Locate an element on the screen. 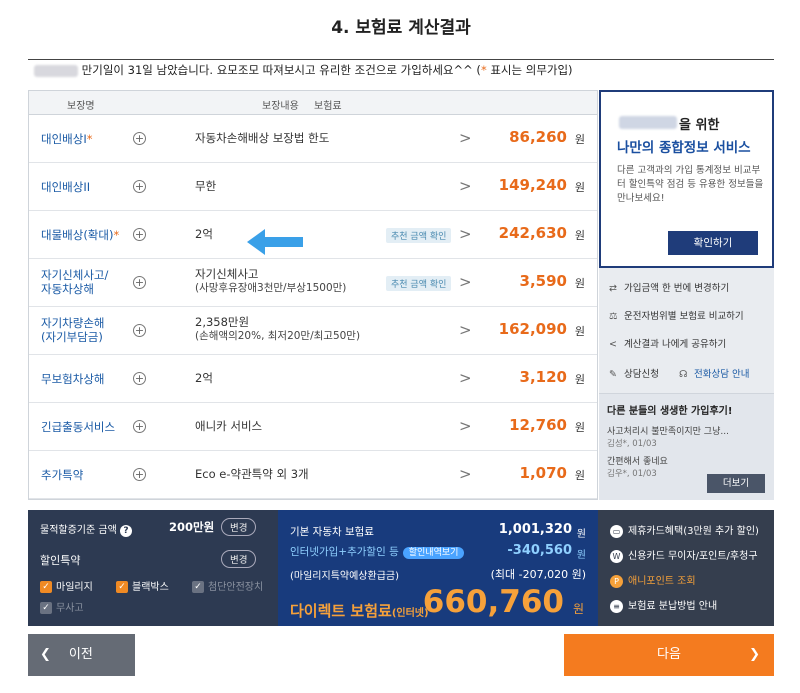 This screenshot has width=800, height=693. base-premium-value: 1,001,320 is located at coordinates (535, 529).